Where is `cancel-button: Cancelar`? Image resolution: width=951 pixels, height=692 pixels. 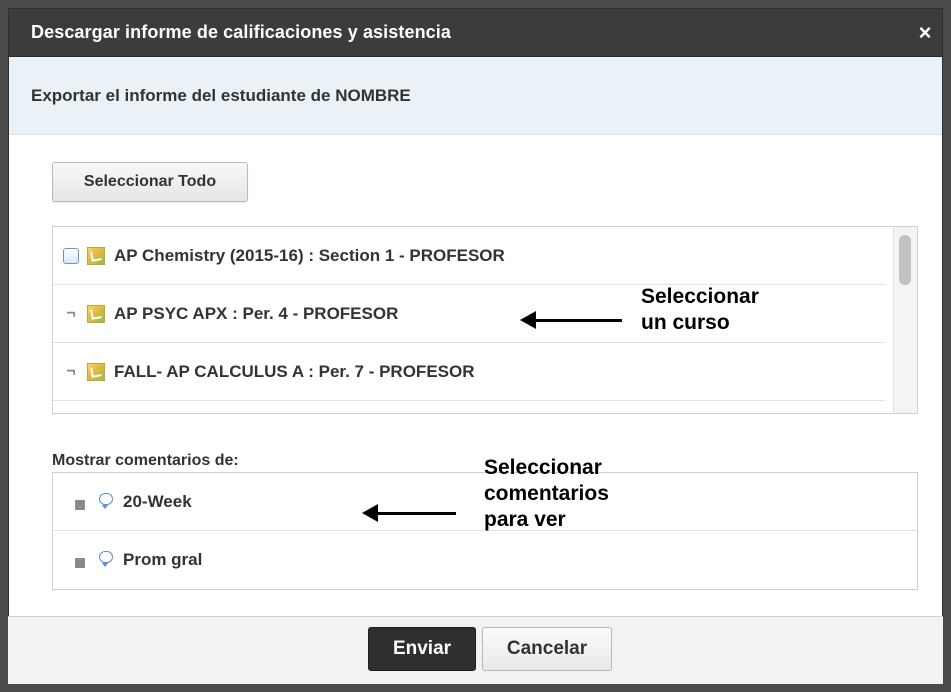 cancel-button: Cancelar is located at coordinates (547, 649).